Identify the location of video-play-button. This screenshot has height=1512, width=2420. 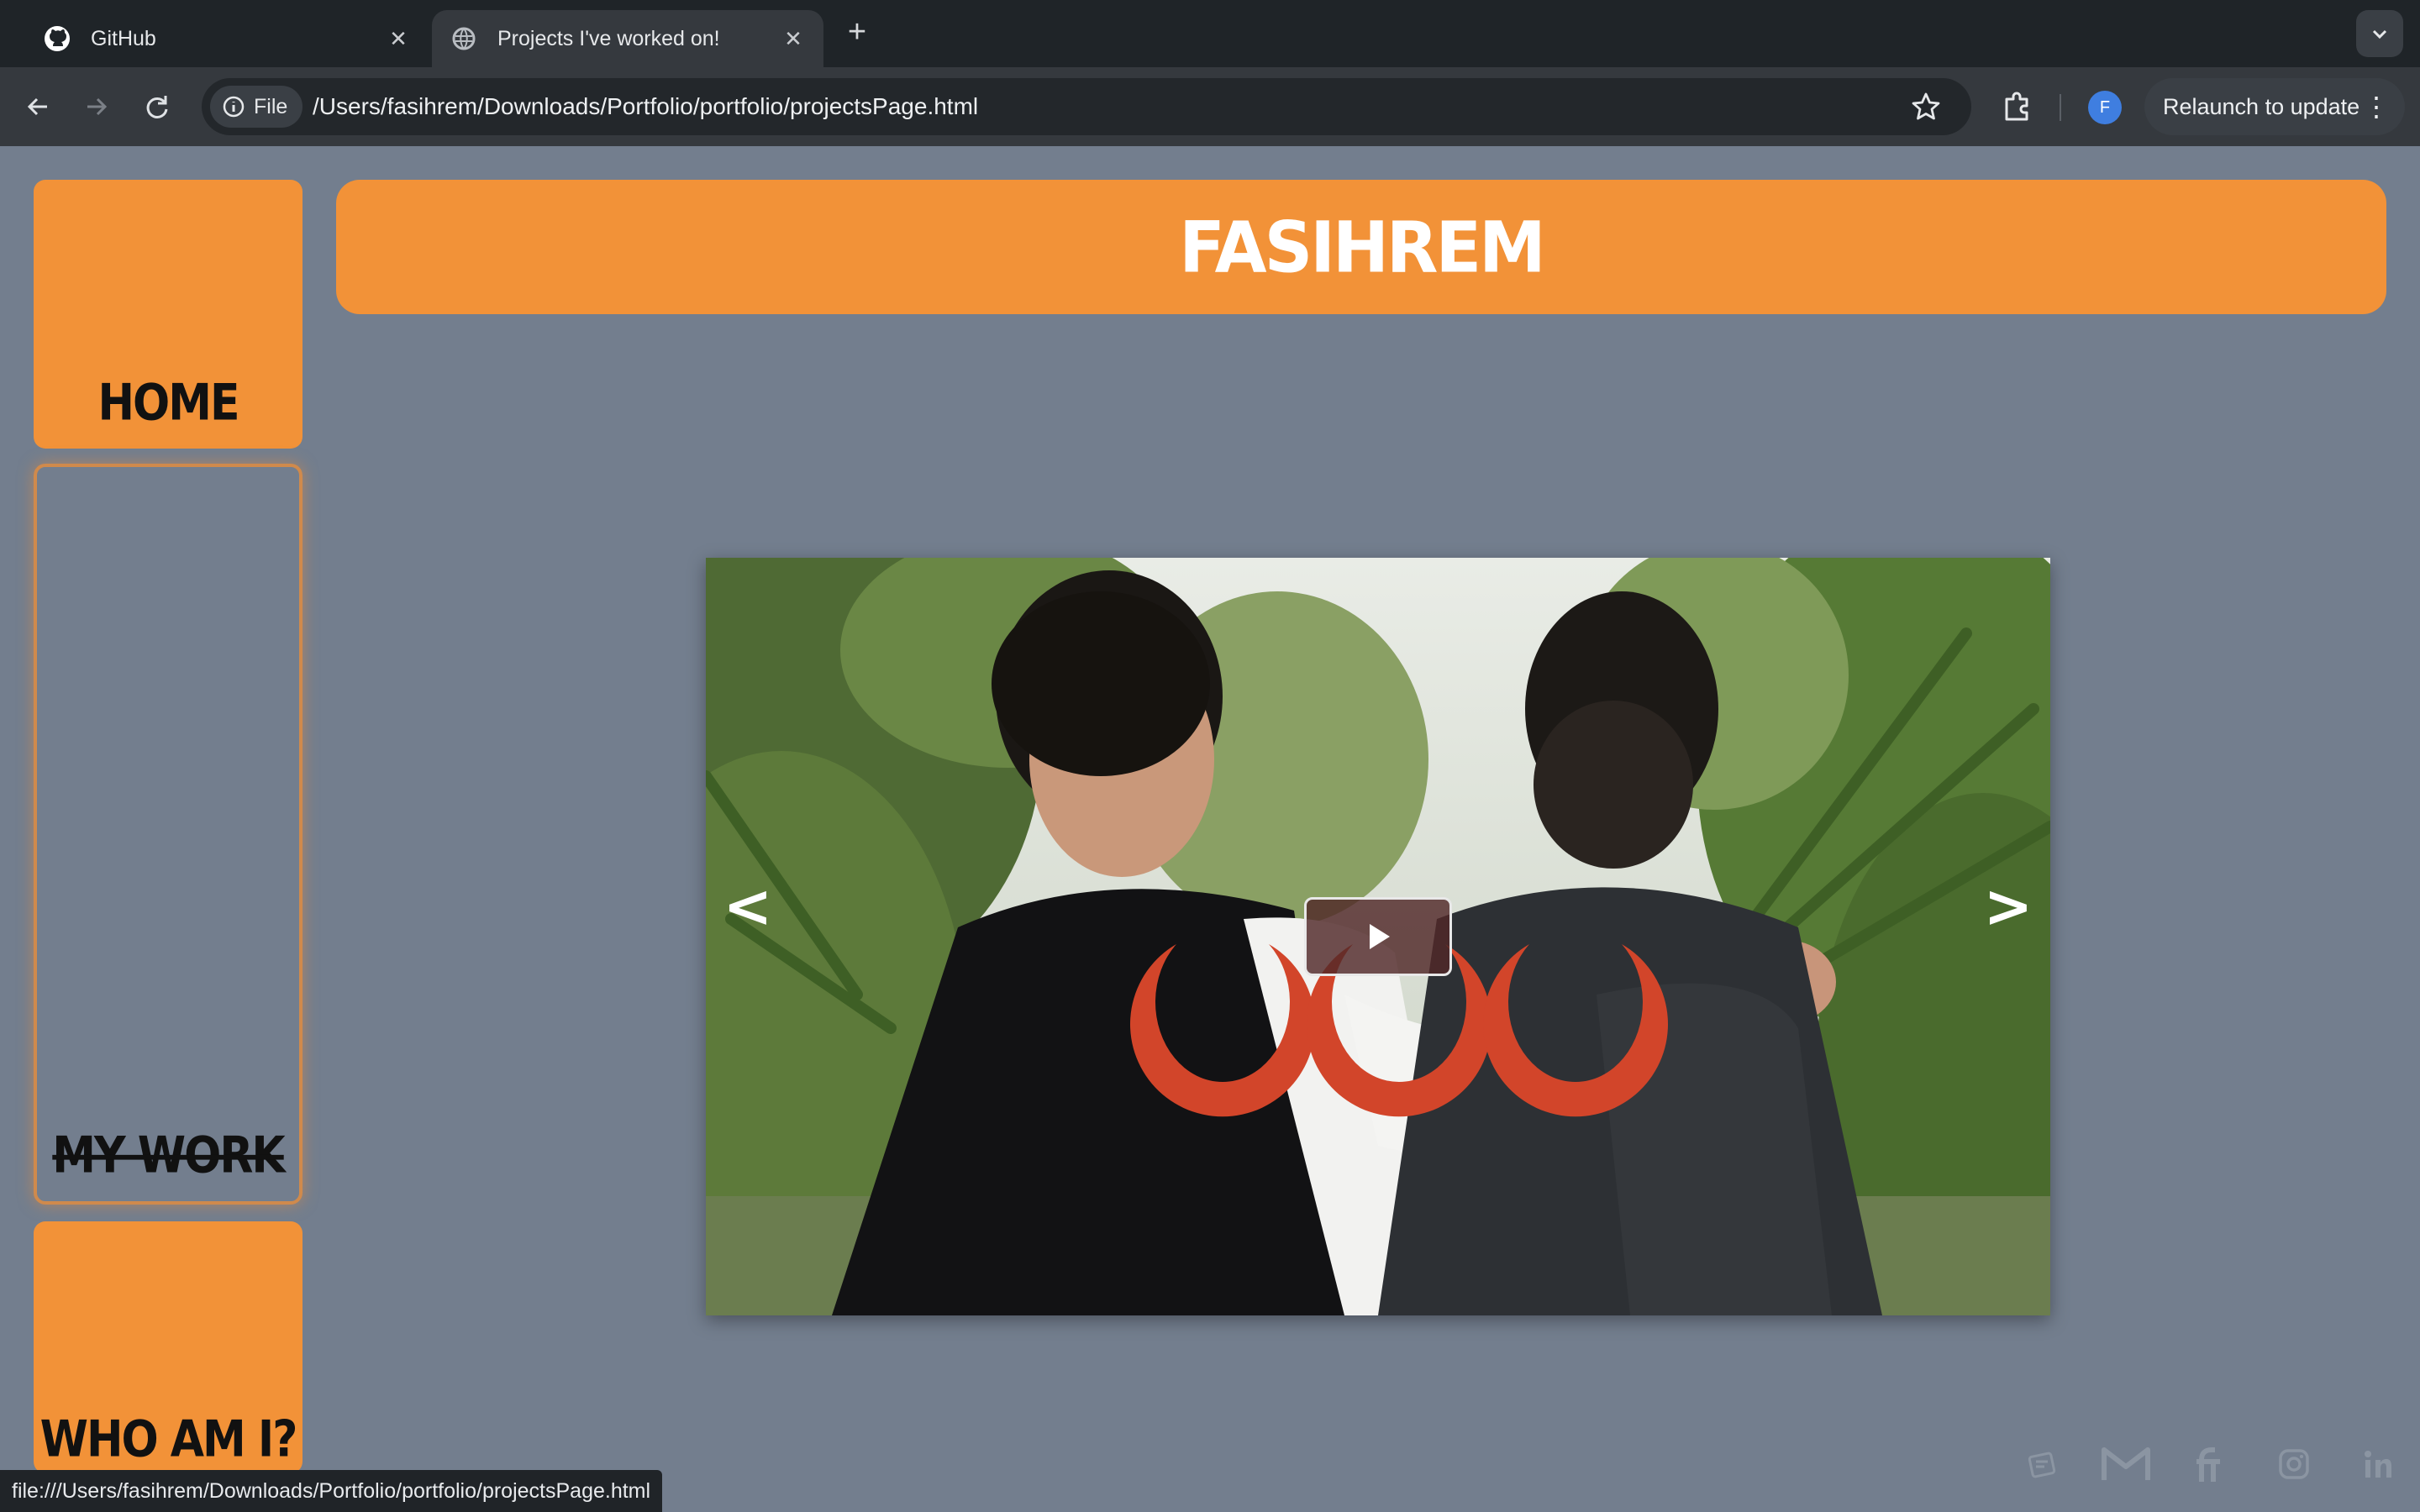
(1378, 936).